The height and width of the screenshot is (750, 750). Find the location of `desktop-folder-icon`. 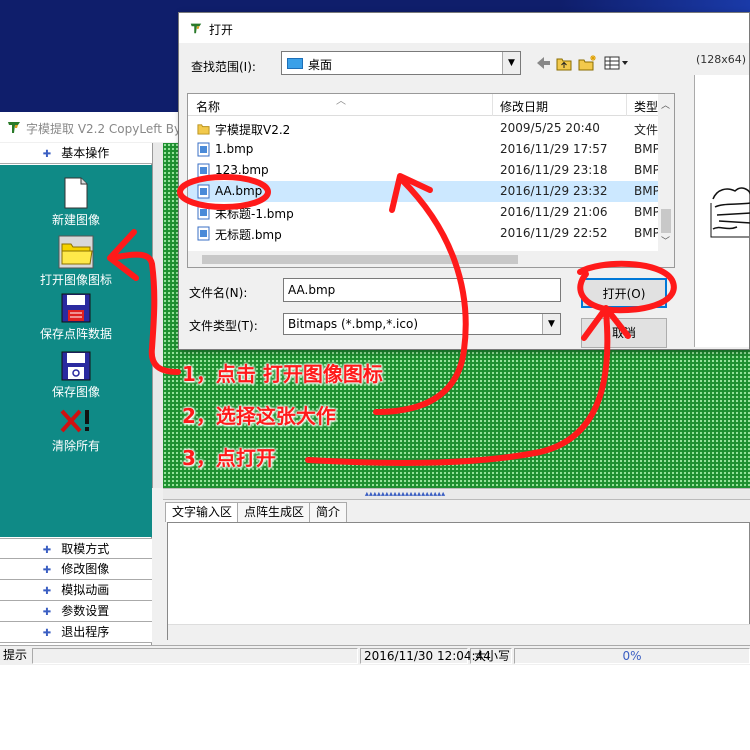

desktop-folder-icon is located at coordinates (295, 63).